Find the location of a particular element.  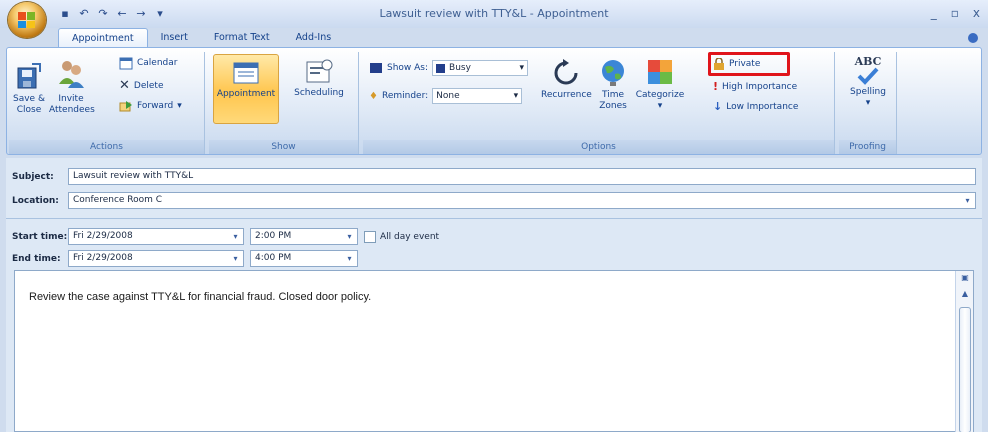

high-importance-icon: ! is located at coordinates (716, 86).